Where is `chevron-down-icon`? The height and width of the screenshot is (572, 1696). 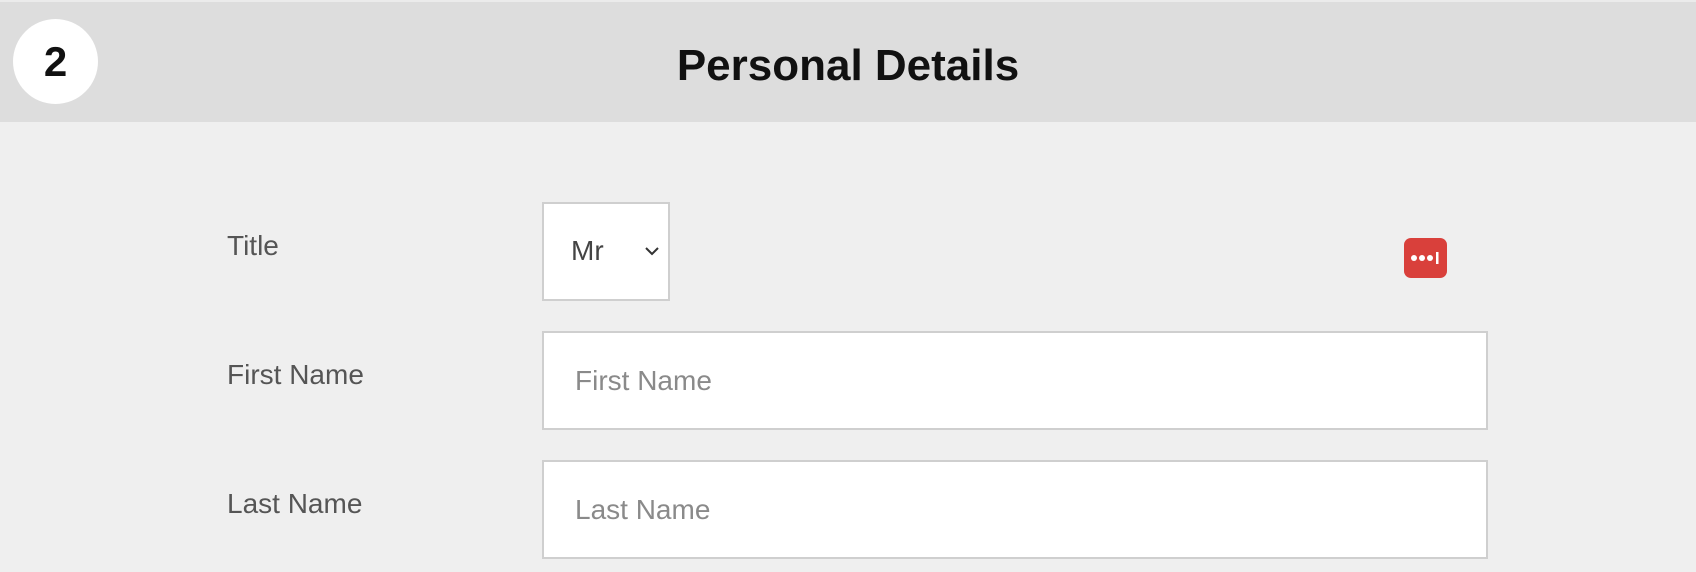
chevron-down-icon is located at coordinates (652, 251).